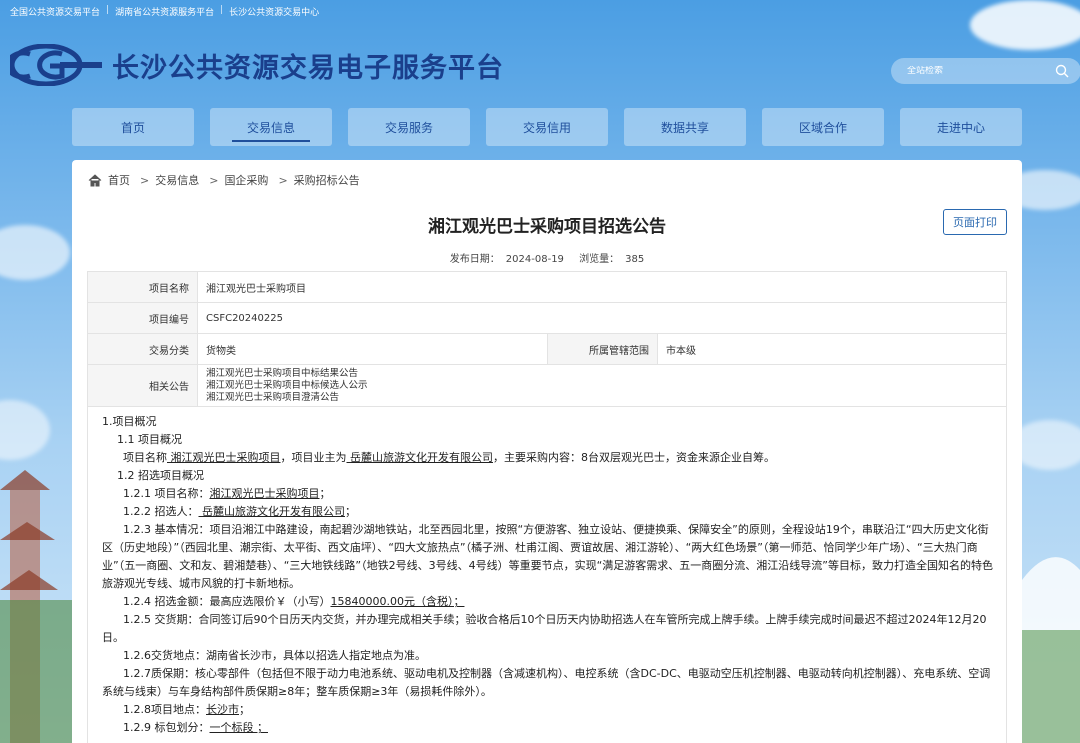  What do you see at coordinates (975, 222) in the screenshot?
I see `print-button: 页面打印` at bounding box center [975, 222].